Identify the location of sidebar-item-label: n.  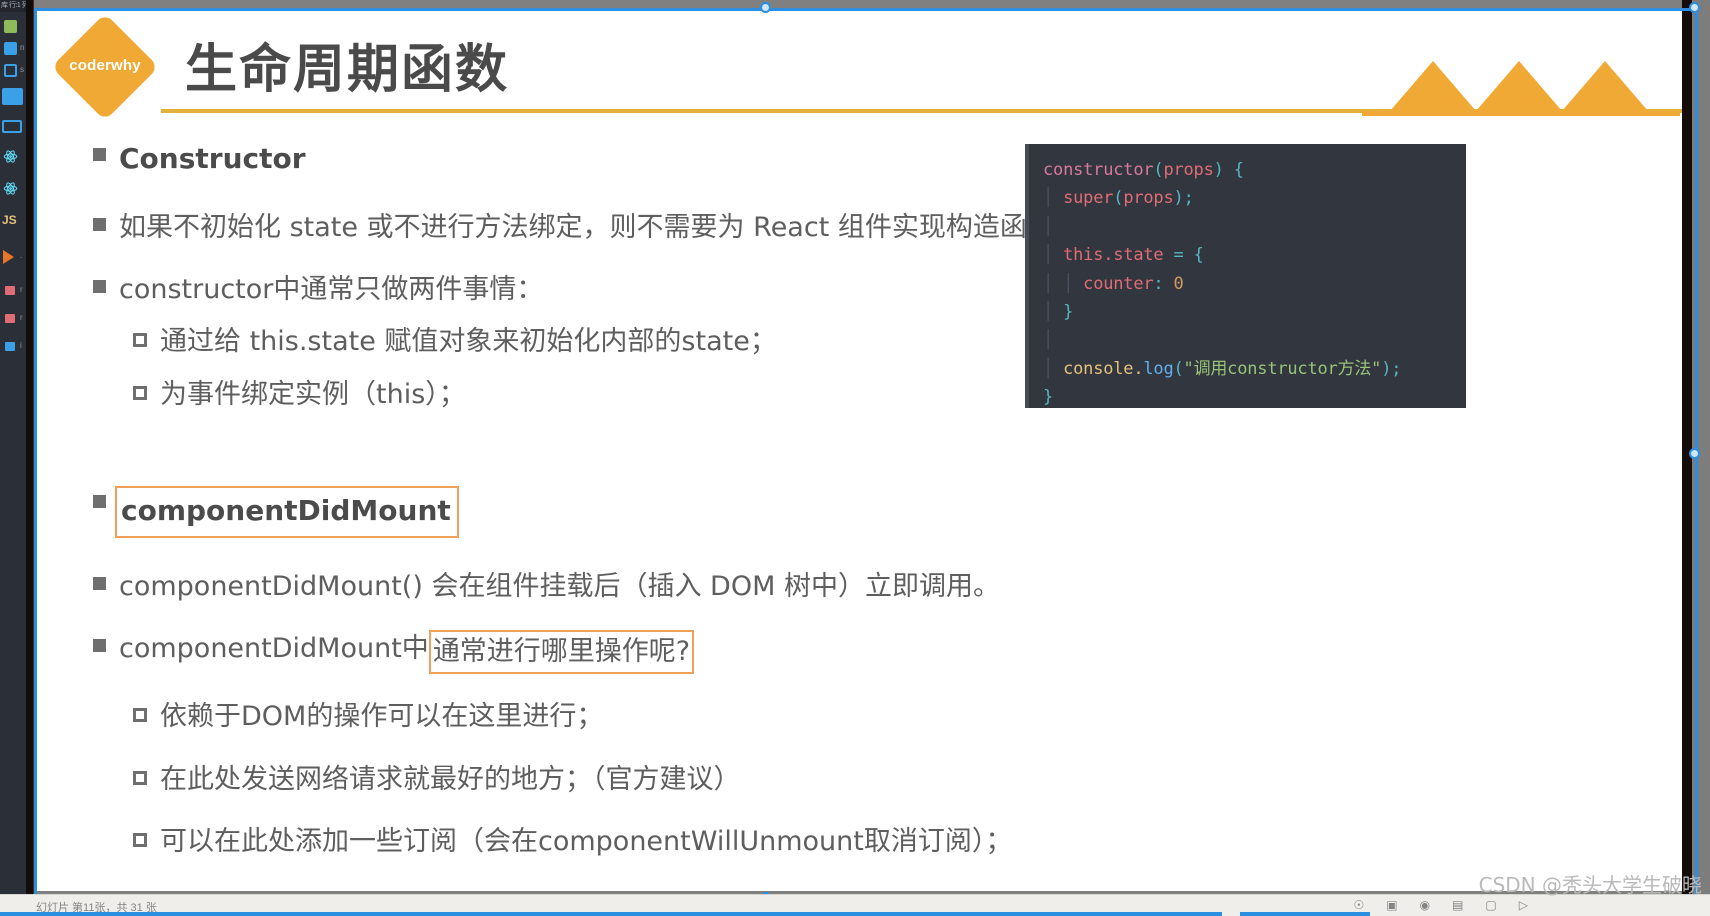
(22, 47).